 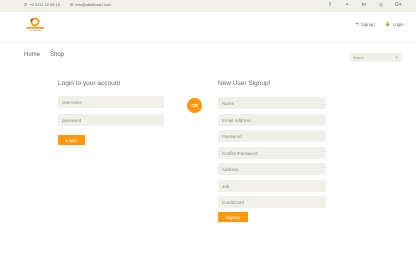 I want to click on phone-contact: ✆ +2 0111 47 68 15, so click(x=42, y=4).